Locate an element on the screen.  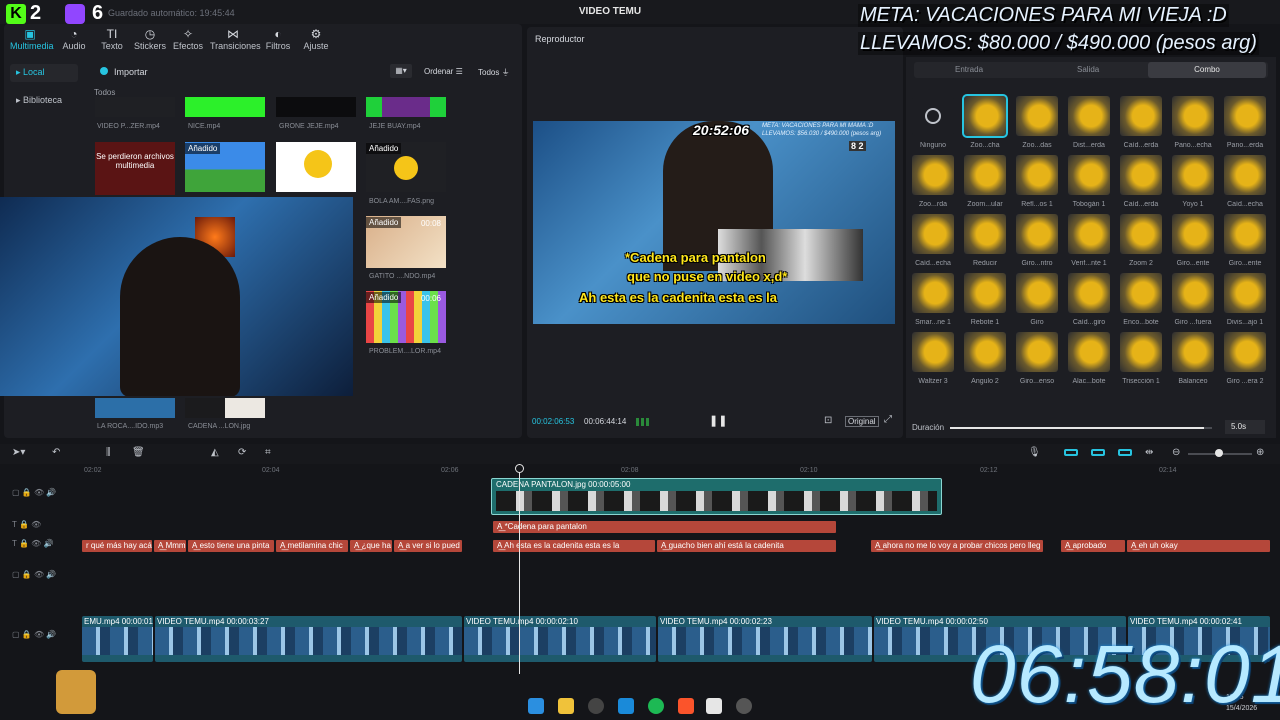
crop-icon: ⌗ is located at coordinates (268, 452).